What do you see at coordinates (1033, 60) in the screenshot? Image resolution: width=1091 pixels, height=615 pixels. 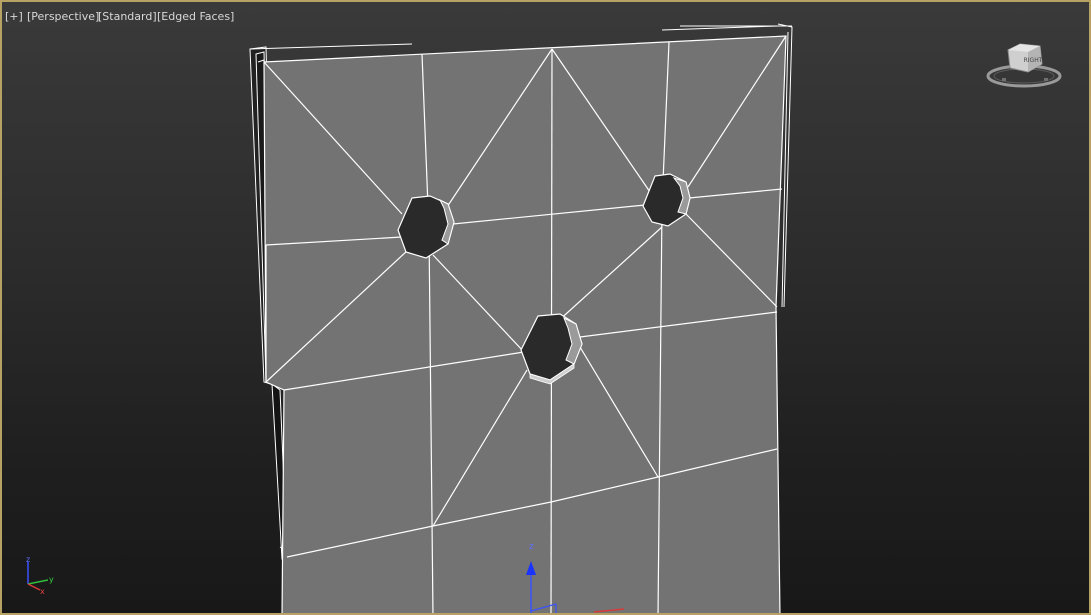 I see `viewcube-face-label: RIGHT` at bounding box center [1033, 60].